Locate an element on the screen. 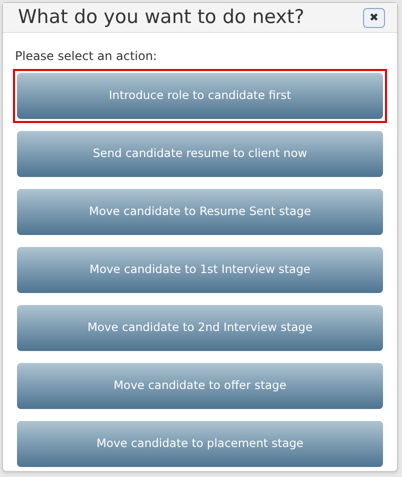  action-button: Move candidate to 2nd Interview stage is located at coordinates (200, 328).